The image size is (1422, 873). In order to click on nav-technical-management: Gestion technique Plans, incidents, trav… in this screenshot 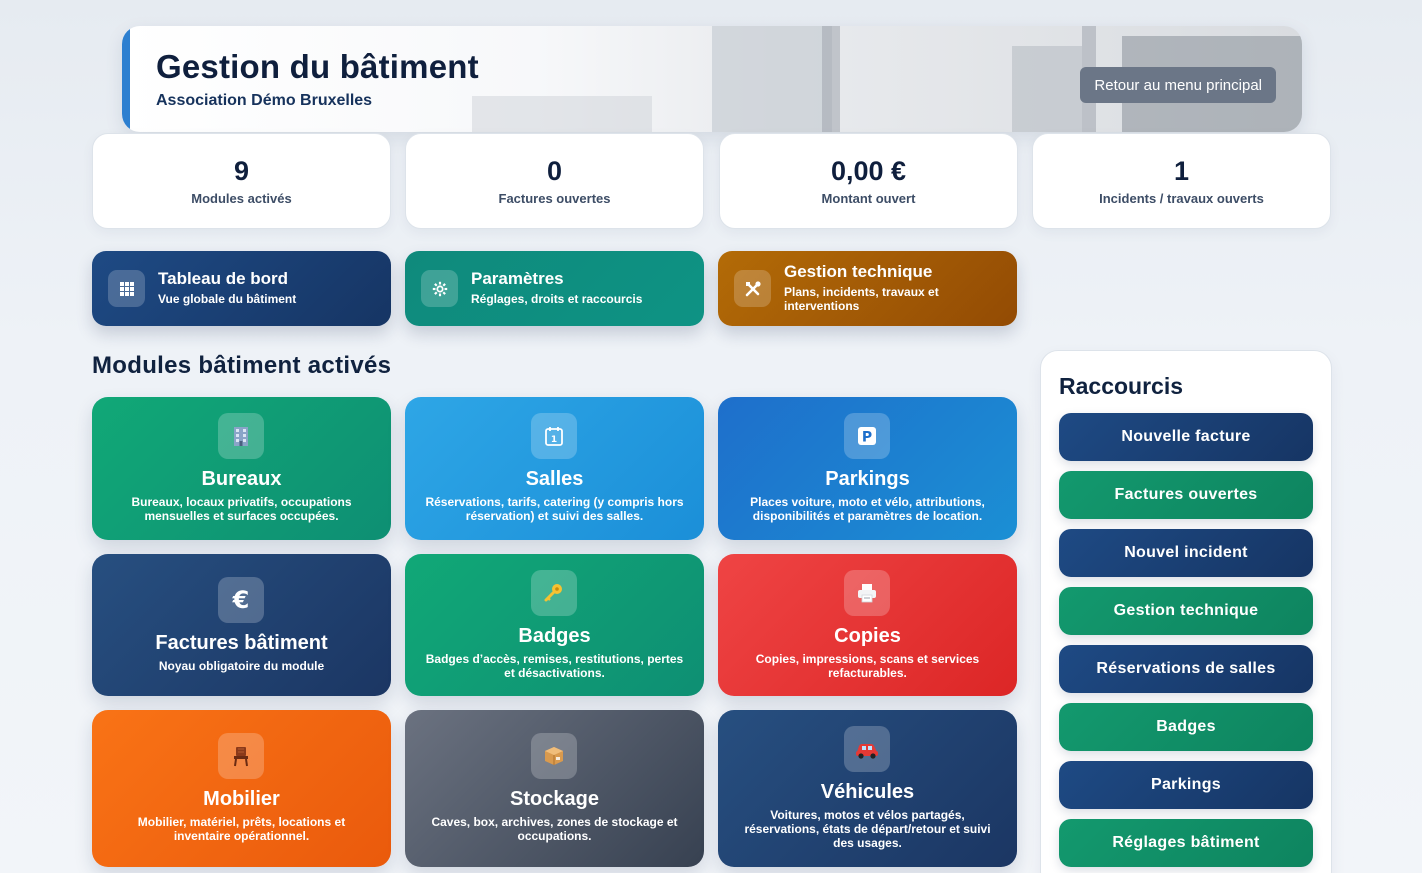, I will do `click(867, 288)`.